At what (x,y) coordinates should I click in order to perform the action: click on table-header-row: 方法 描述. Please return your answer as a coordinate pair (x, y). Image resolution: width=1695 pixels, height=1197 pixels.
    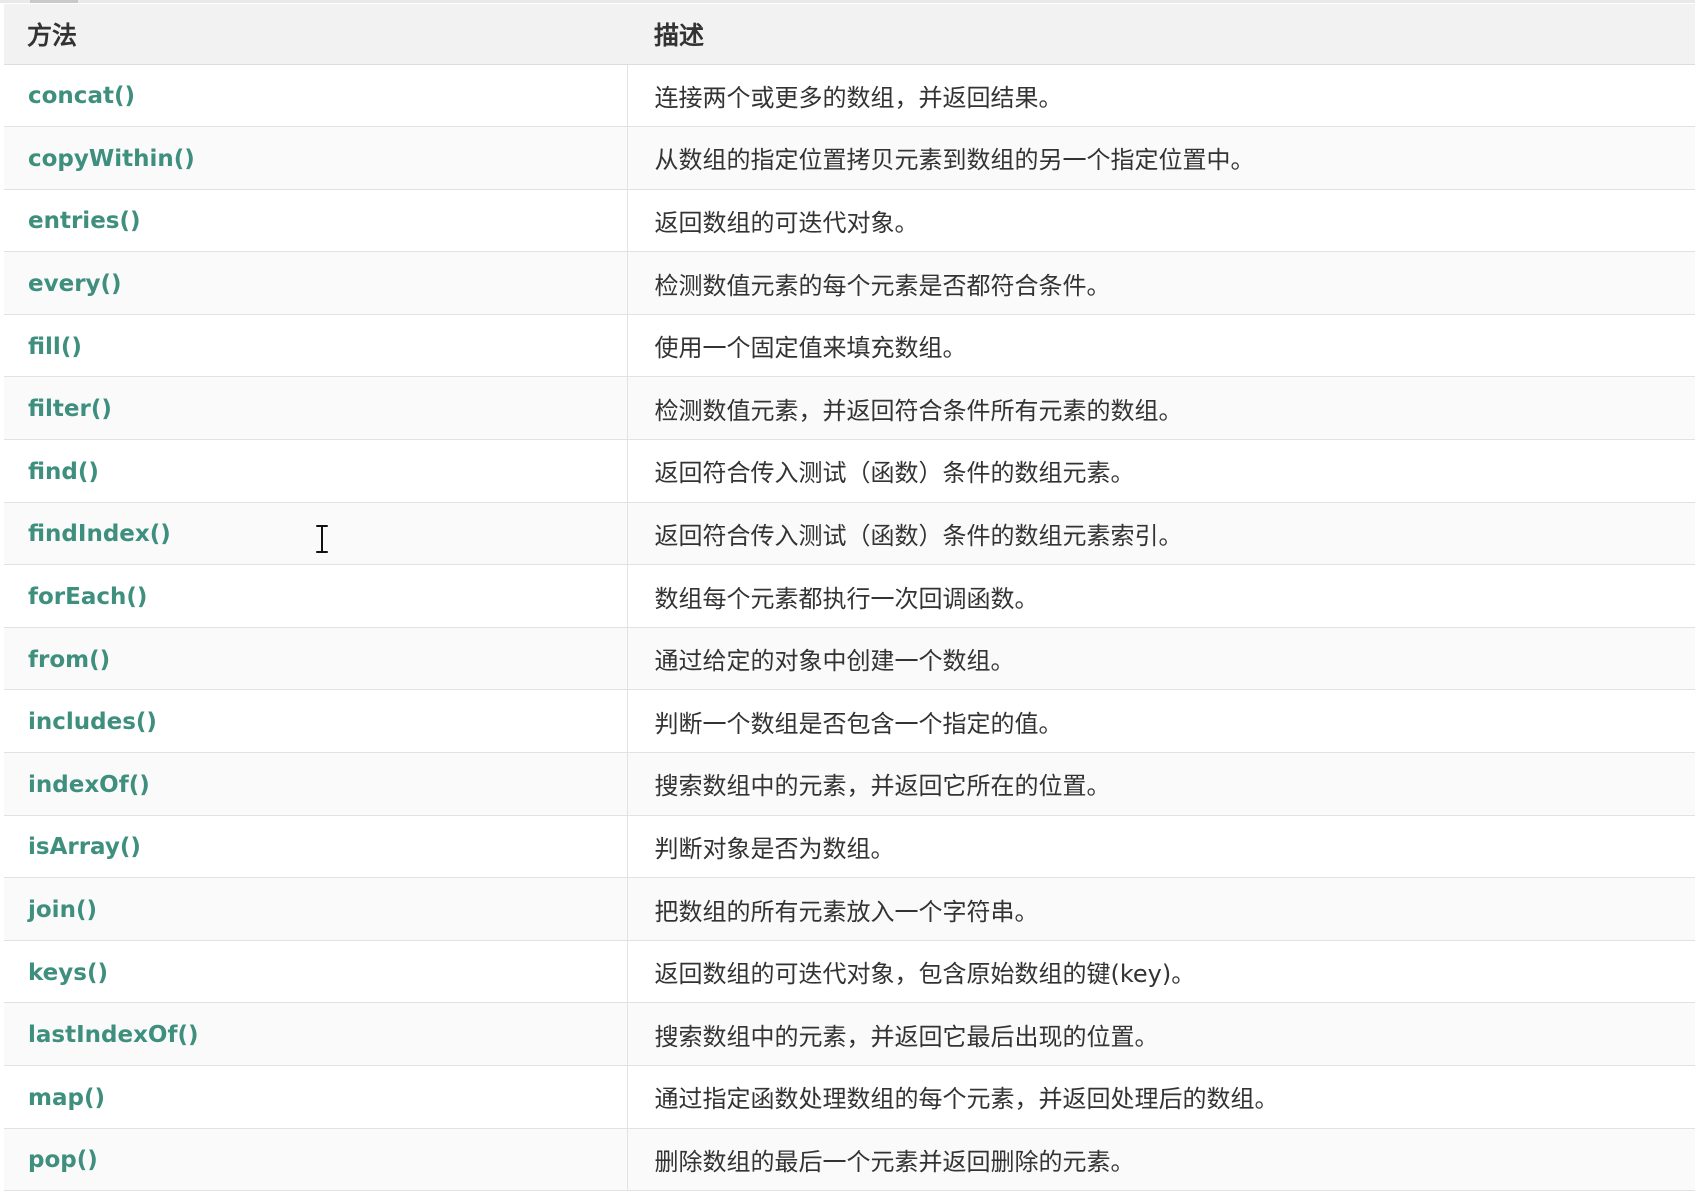
    Looking at the image, I should click on (849, 34).